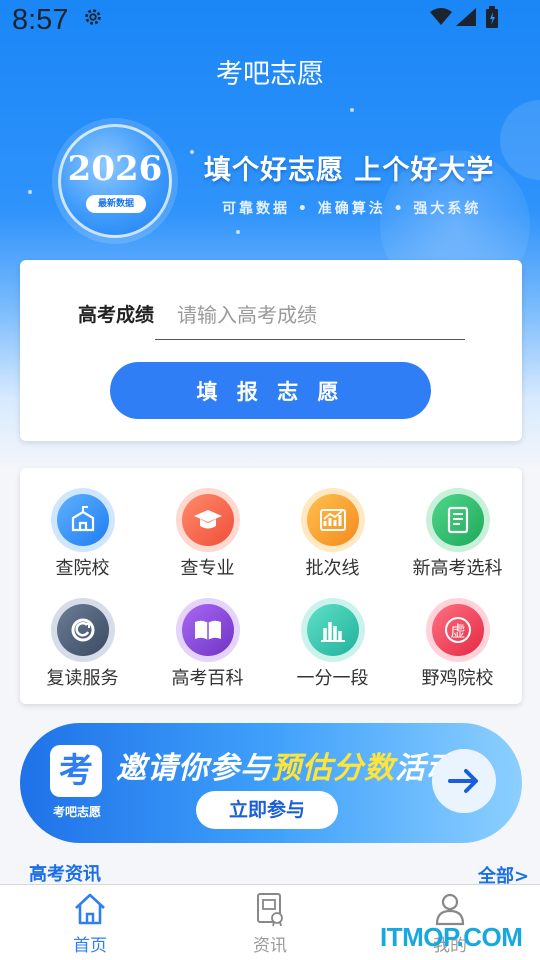 The width and height of the screenshot is (540, 960). I want to click on feature-label: 高考百科, so click(207, 678).